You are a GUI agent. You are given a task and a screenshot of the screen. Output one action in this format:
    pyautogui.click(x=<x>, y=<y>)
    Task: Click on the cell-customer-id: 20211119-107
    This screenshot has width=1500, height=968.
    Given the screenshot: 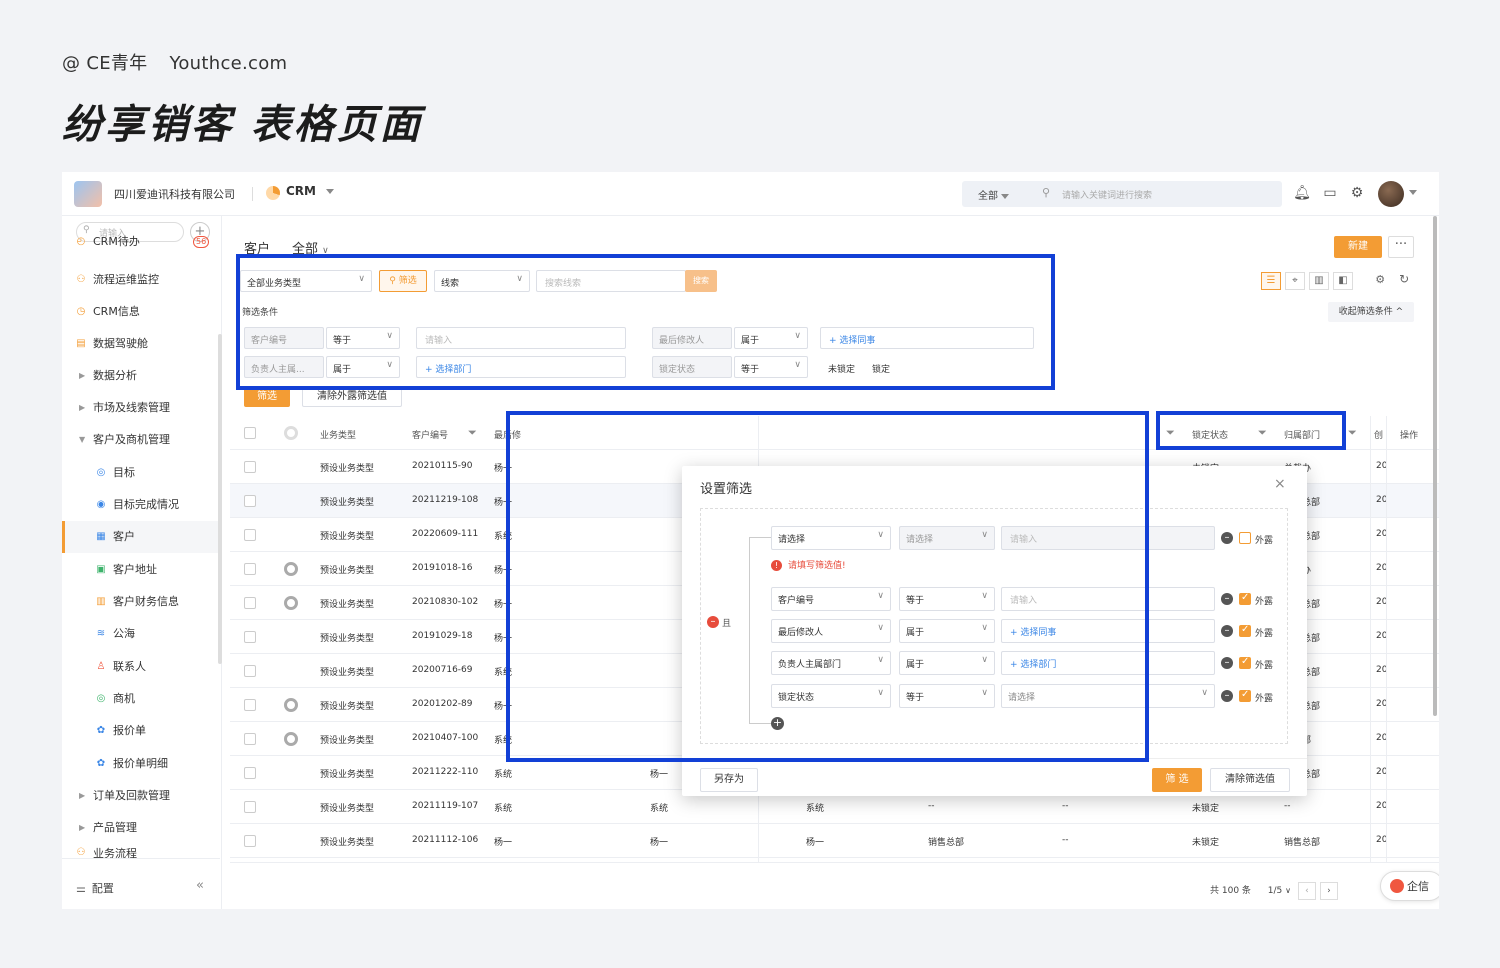 What is the action you would take?
    pyautogui.click(x=445, y=806)
    